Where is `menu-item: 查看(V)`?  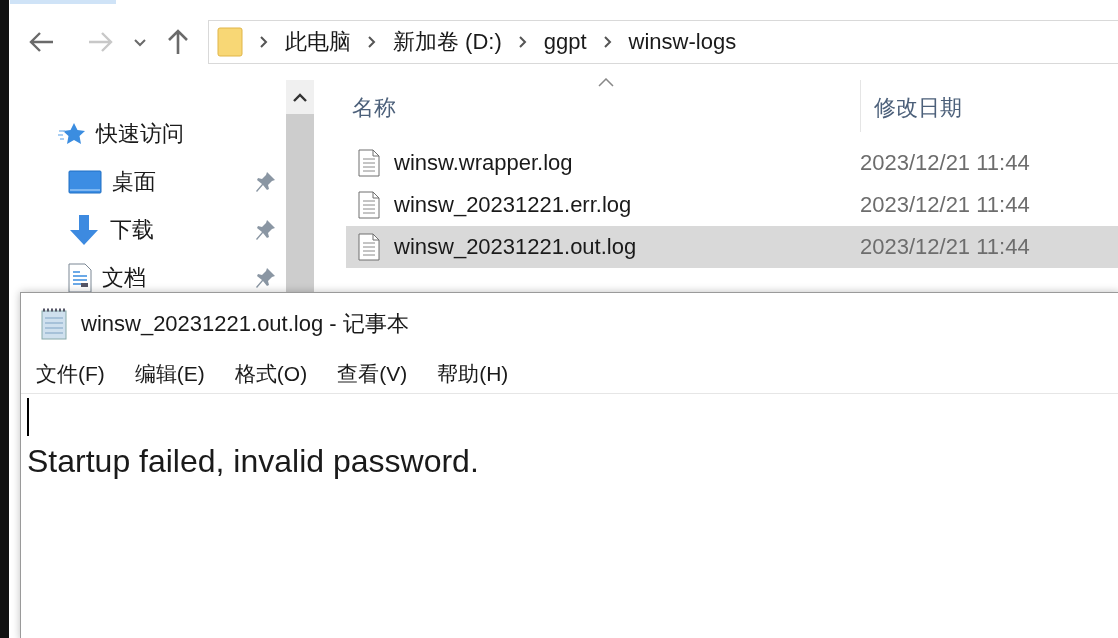
menu-item: 查看(V) is located at coordinates (372, 374).